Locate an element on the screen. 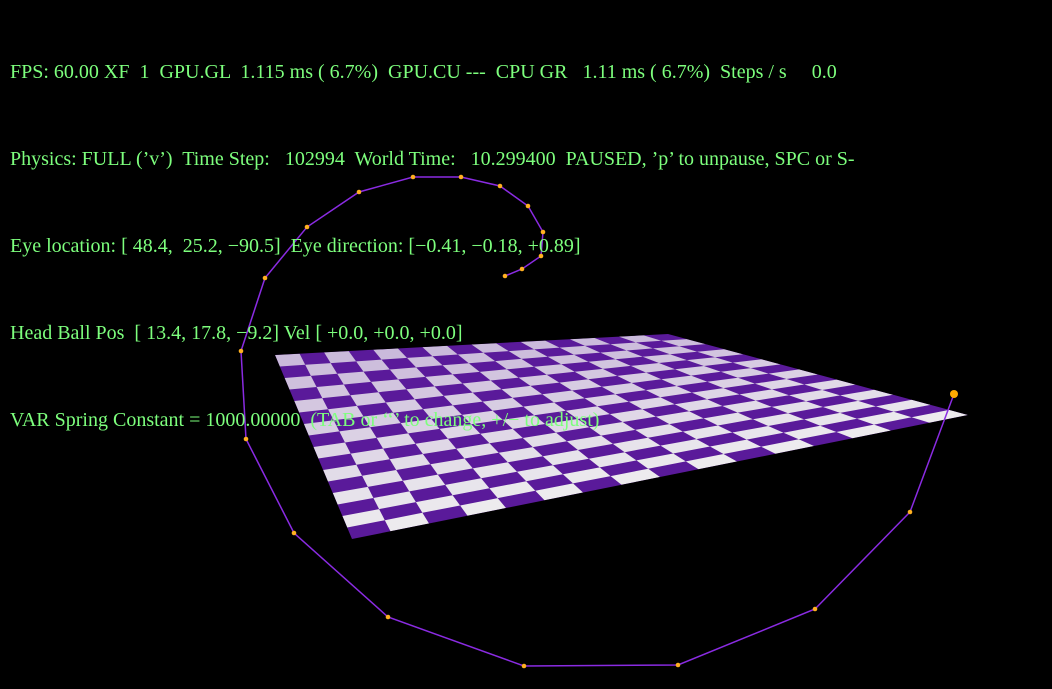  head-ball is located at coordinates (954, 394).